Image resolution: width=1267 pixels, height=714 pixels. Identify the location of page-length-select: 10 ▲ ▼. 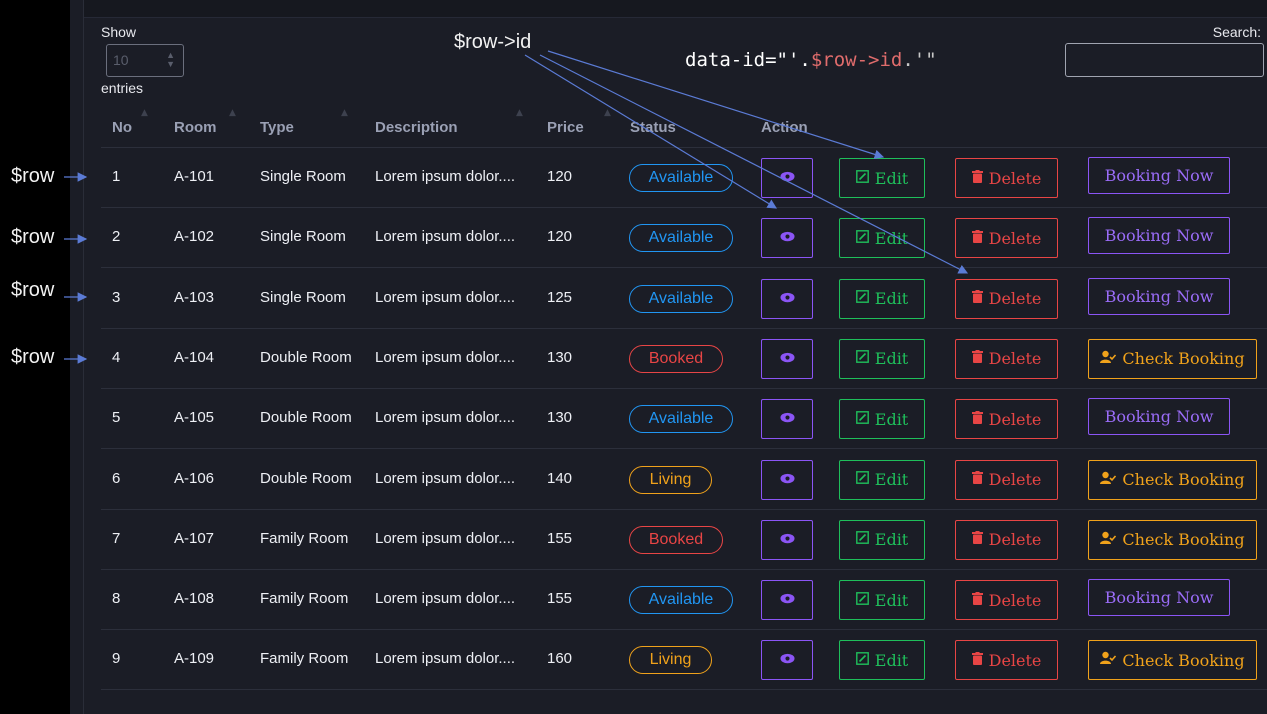
(145, 60).